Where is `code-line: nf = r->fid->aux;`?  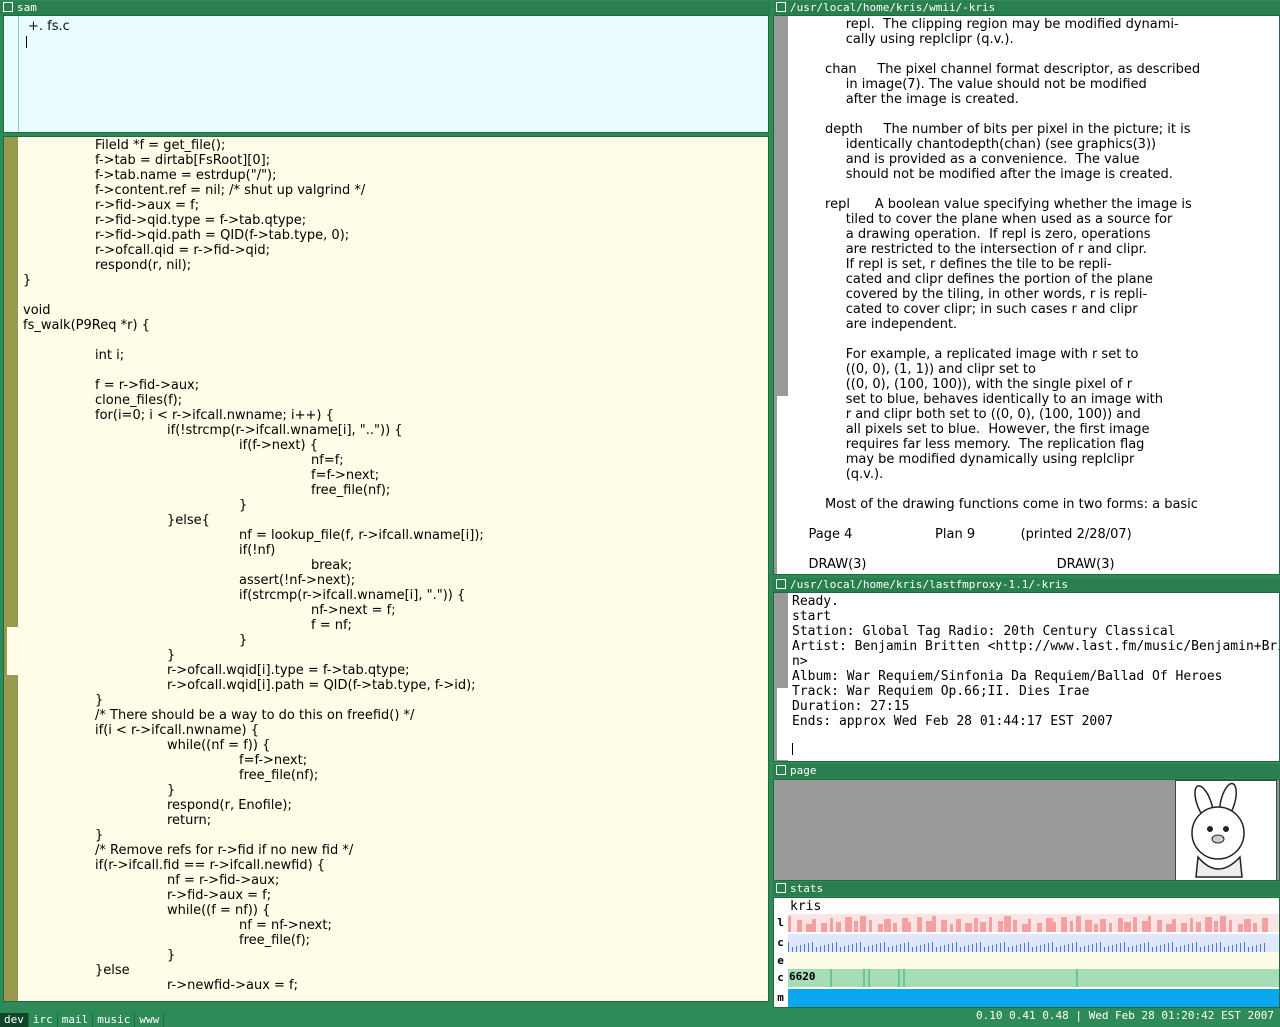
code-line: nf = r->fid->aux; is located at coordinates (151, 880).